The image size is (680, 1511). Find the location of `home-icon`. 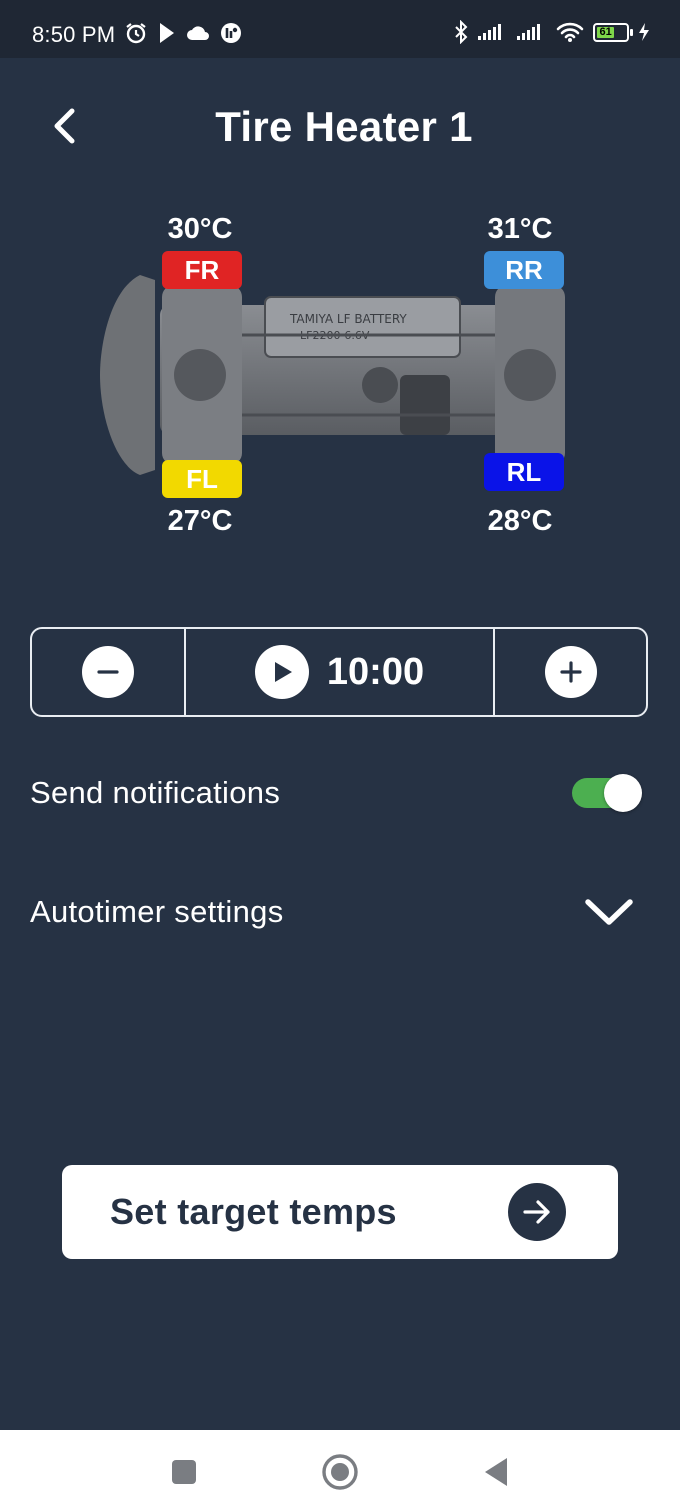

home-icon is located at coordinates (340, 1472).